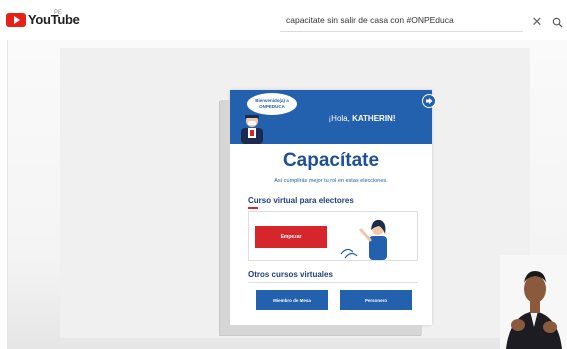 The width and height of the screenshot is (567, 349). I want to click on youtube-logo: YouTube, so click(43, 19).